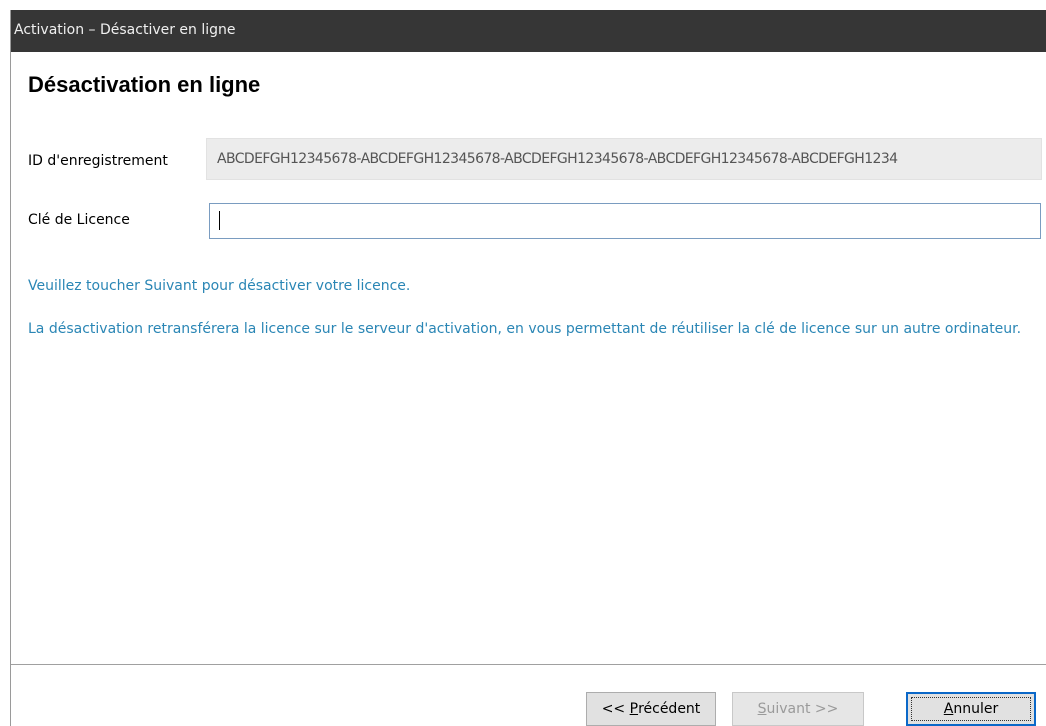 The image size is (1046, 726). Describe the element at coordinates (615, 709) in the screenshot. I see `previous-button-prefix: <<` at that location.